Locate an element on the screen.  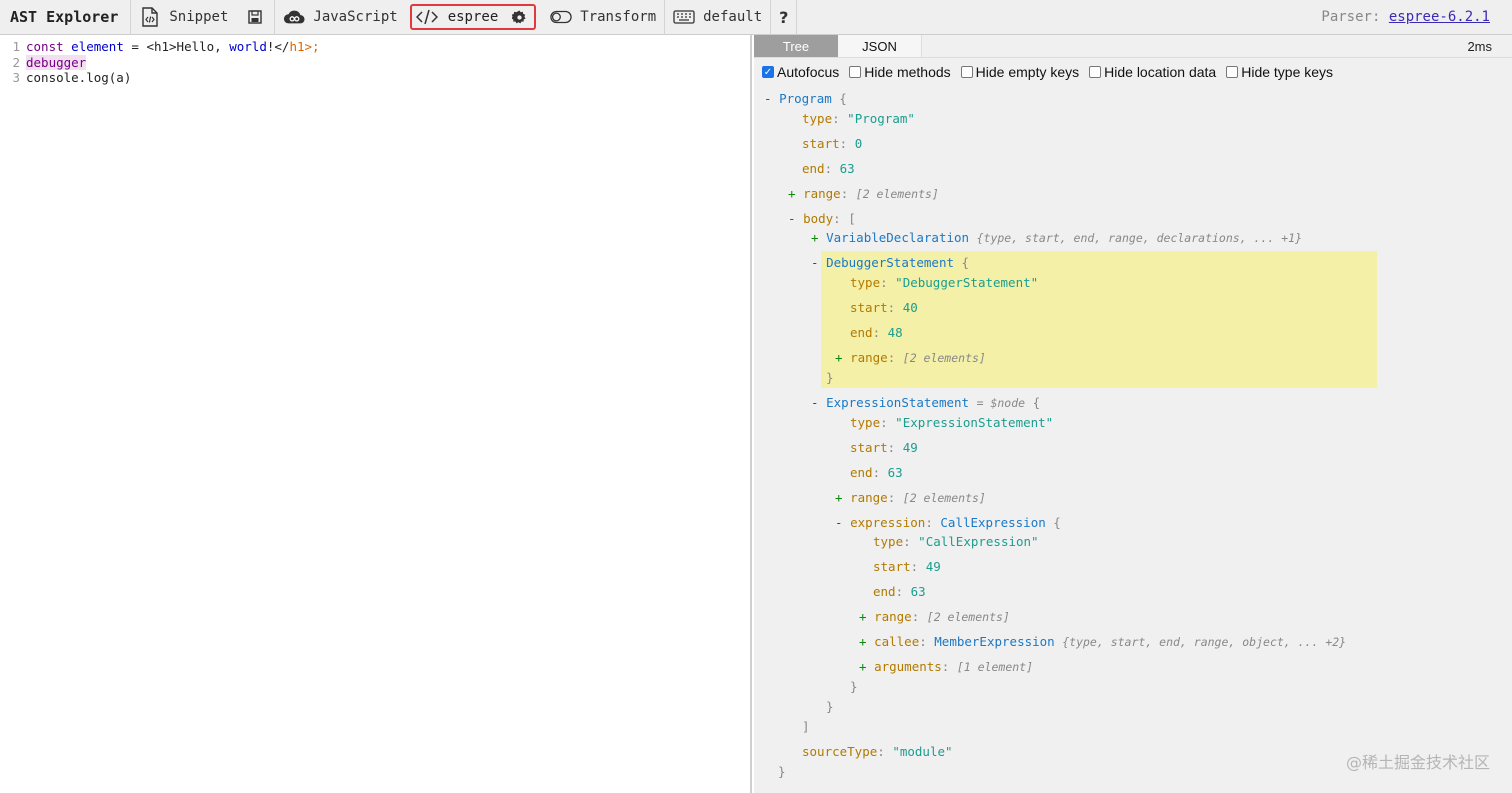
option-hide-empty-keys: Hide empty keys is located at coordinates (1020, 72).